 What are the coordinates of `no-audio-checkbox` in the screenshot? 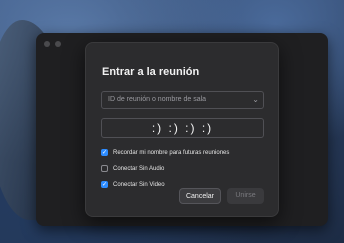 It's located at (104, 168).